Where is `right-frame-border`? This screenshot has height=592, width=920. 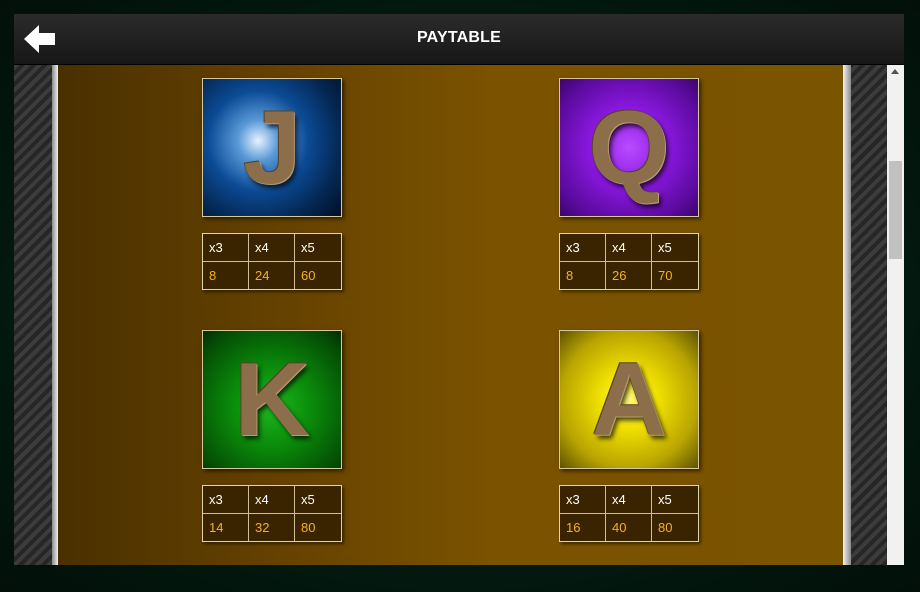 right-frame-border is located at coordinates (865, 315).